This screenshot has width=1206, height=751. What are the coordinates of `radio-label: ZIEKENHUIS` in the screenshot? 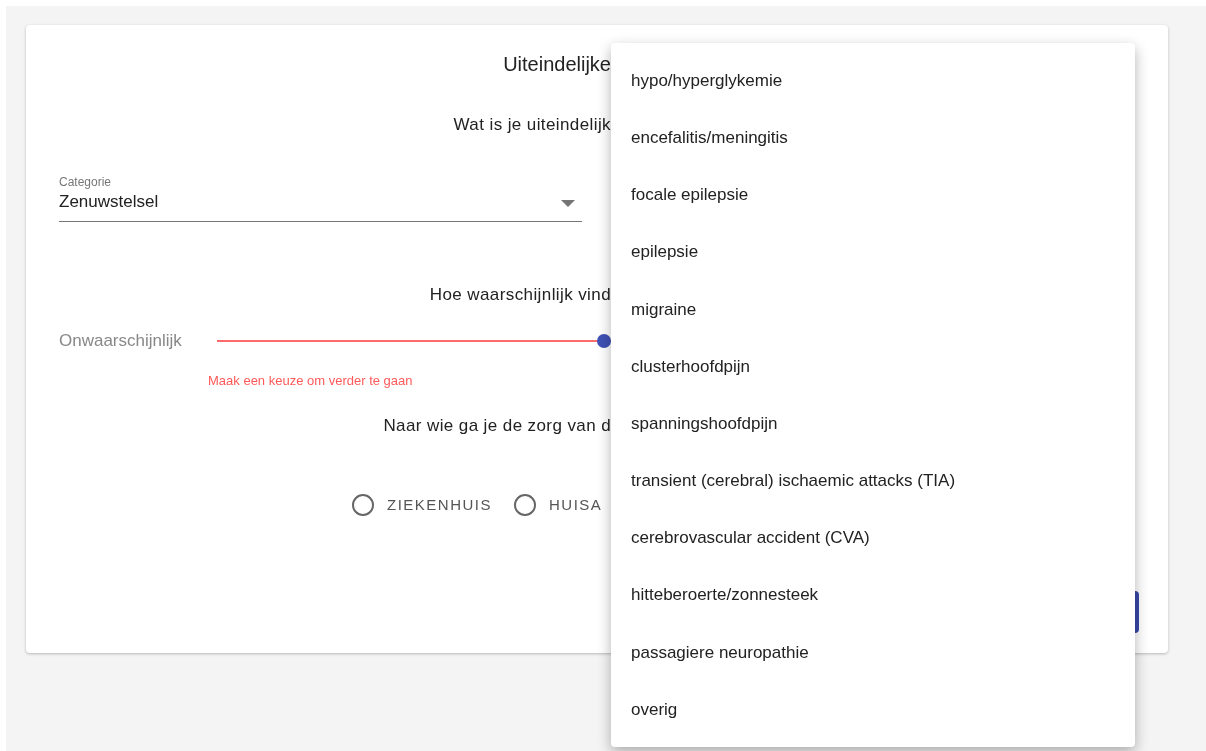 It's located at (439, 504).